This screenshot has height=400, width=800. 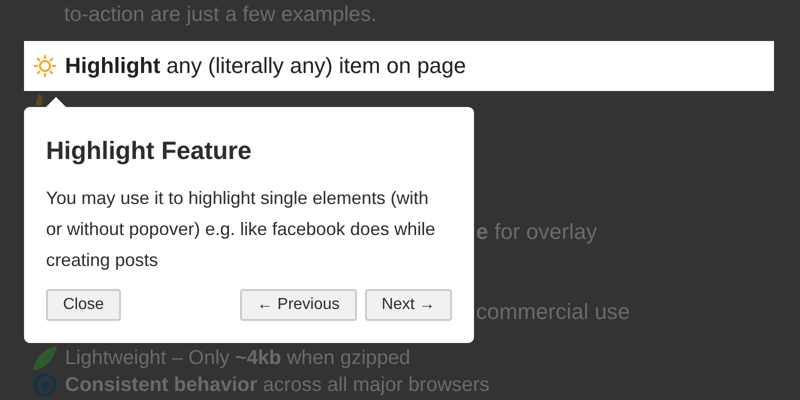 I want to click on sun-icon, so click(x=45, y=66).